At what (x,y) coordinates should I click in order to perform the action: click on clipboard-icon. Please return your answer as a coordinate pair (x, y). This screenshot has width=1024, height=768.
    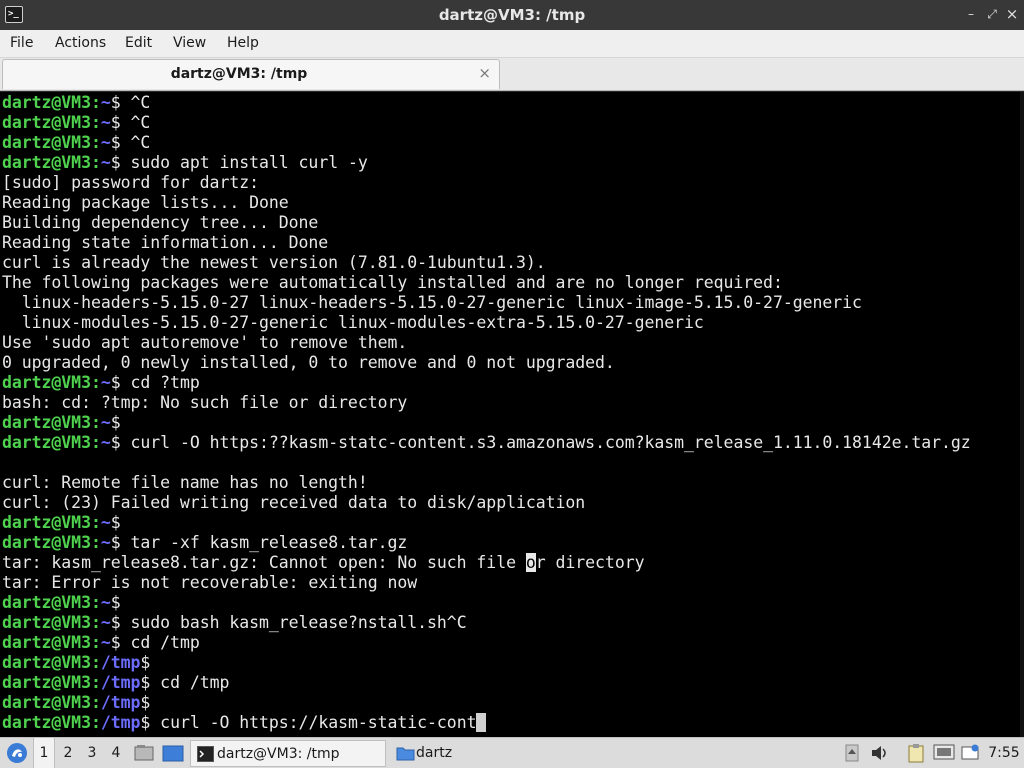
    Looking at the image, I should click on (916, 753).